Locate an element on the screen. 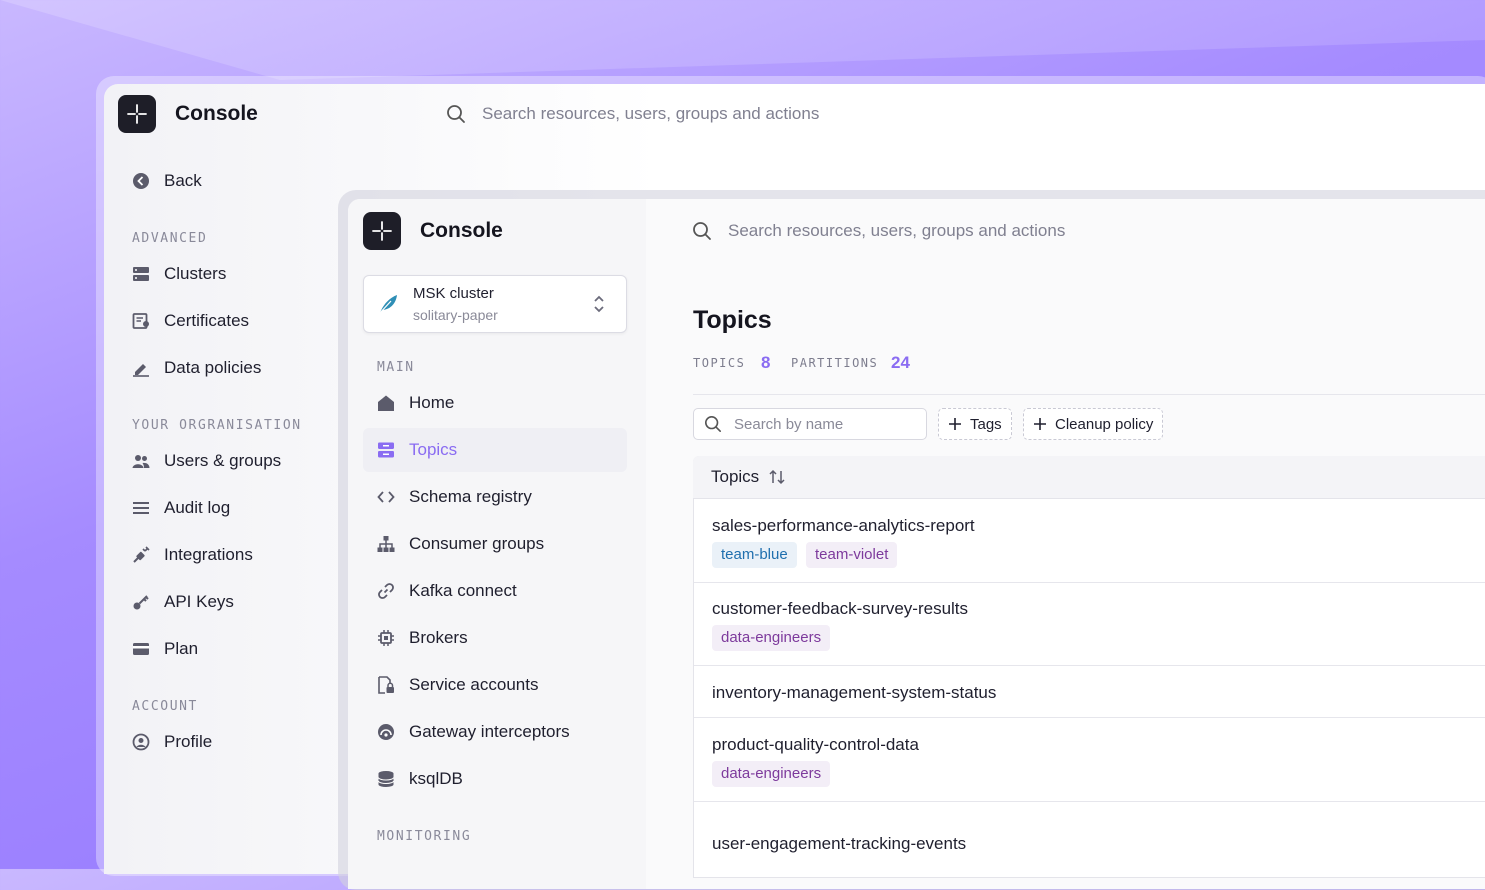  sidebar-item-integrations: Integrations is located at coordinates (192, 555).